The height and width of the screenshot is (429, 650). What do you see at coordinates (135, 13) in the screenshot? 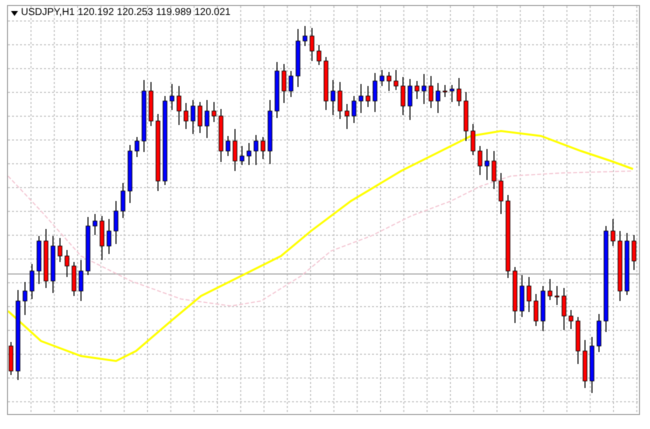
I see `price-value: 120.253` at bounding box center [135, 13].